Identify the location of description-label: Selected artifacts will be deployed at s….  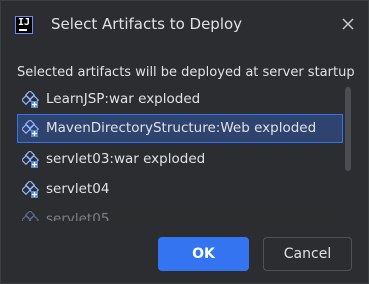
(186, 72).